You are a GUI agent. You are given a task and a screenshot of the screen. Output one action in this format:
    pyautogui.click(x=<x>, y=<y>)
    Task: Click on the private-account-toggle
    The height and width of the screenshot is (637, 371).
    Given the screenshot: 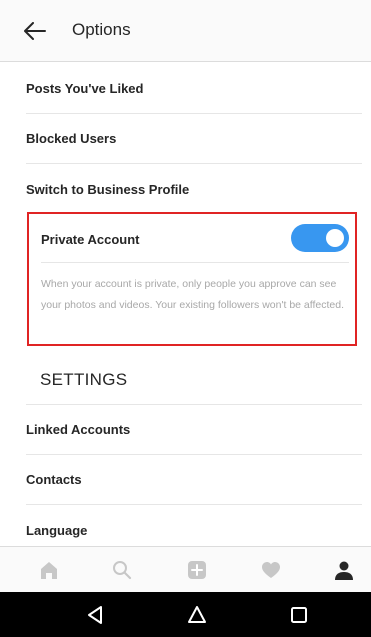 What is the action you would take?
    pyautogui.click(x=320, y=238)
    